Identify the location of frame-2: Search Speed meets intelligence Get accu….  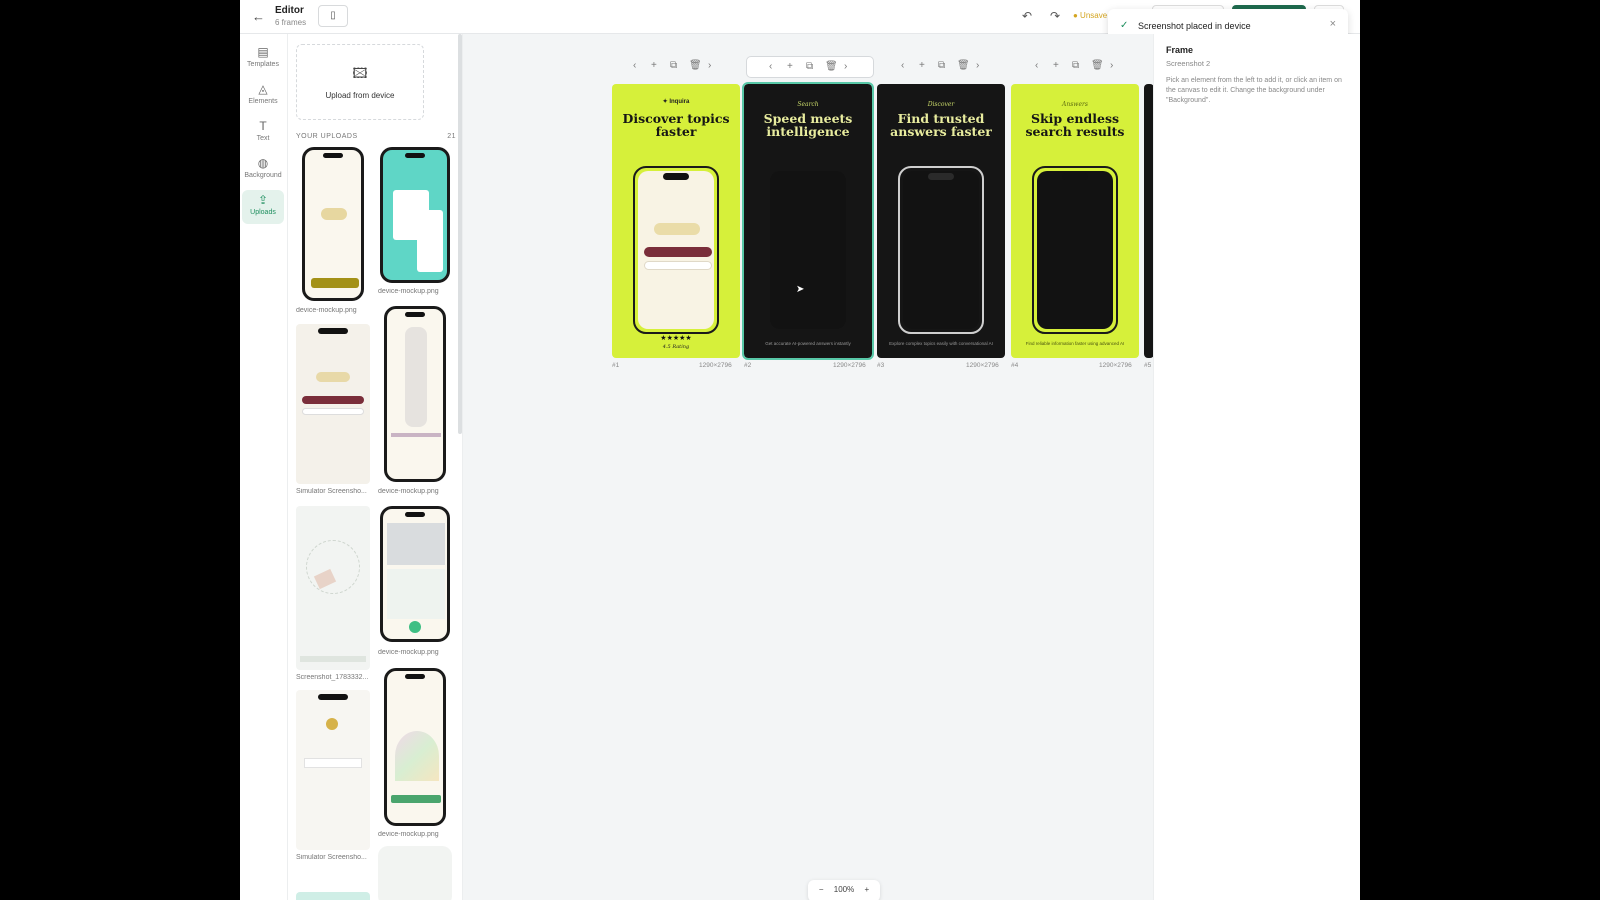
(808, 221).